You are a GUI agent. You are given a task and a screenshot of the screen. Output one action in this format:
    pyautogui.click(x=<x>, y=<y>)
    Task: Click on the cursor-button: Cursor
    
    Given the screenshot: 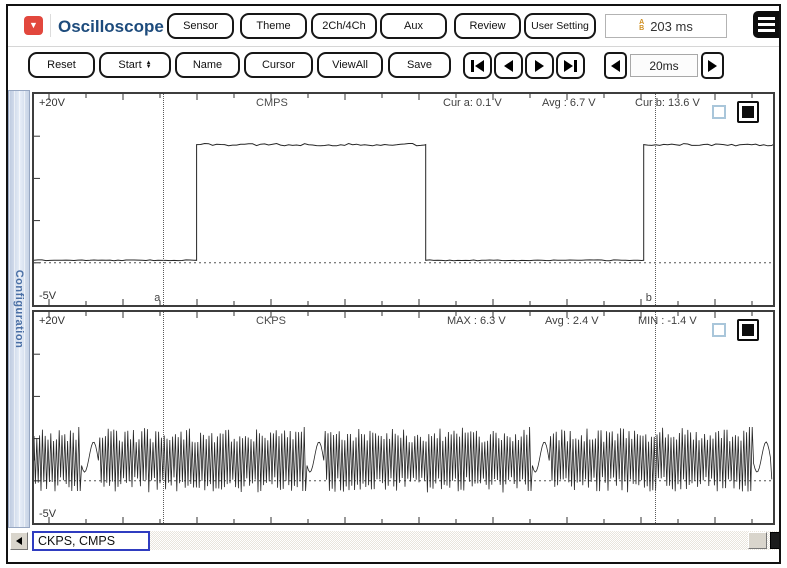 What is the action you would take?
    pyautogui.click(x=278, y=65)
    